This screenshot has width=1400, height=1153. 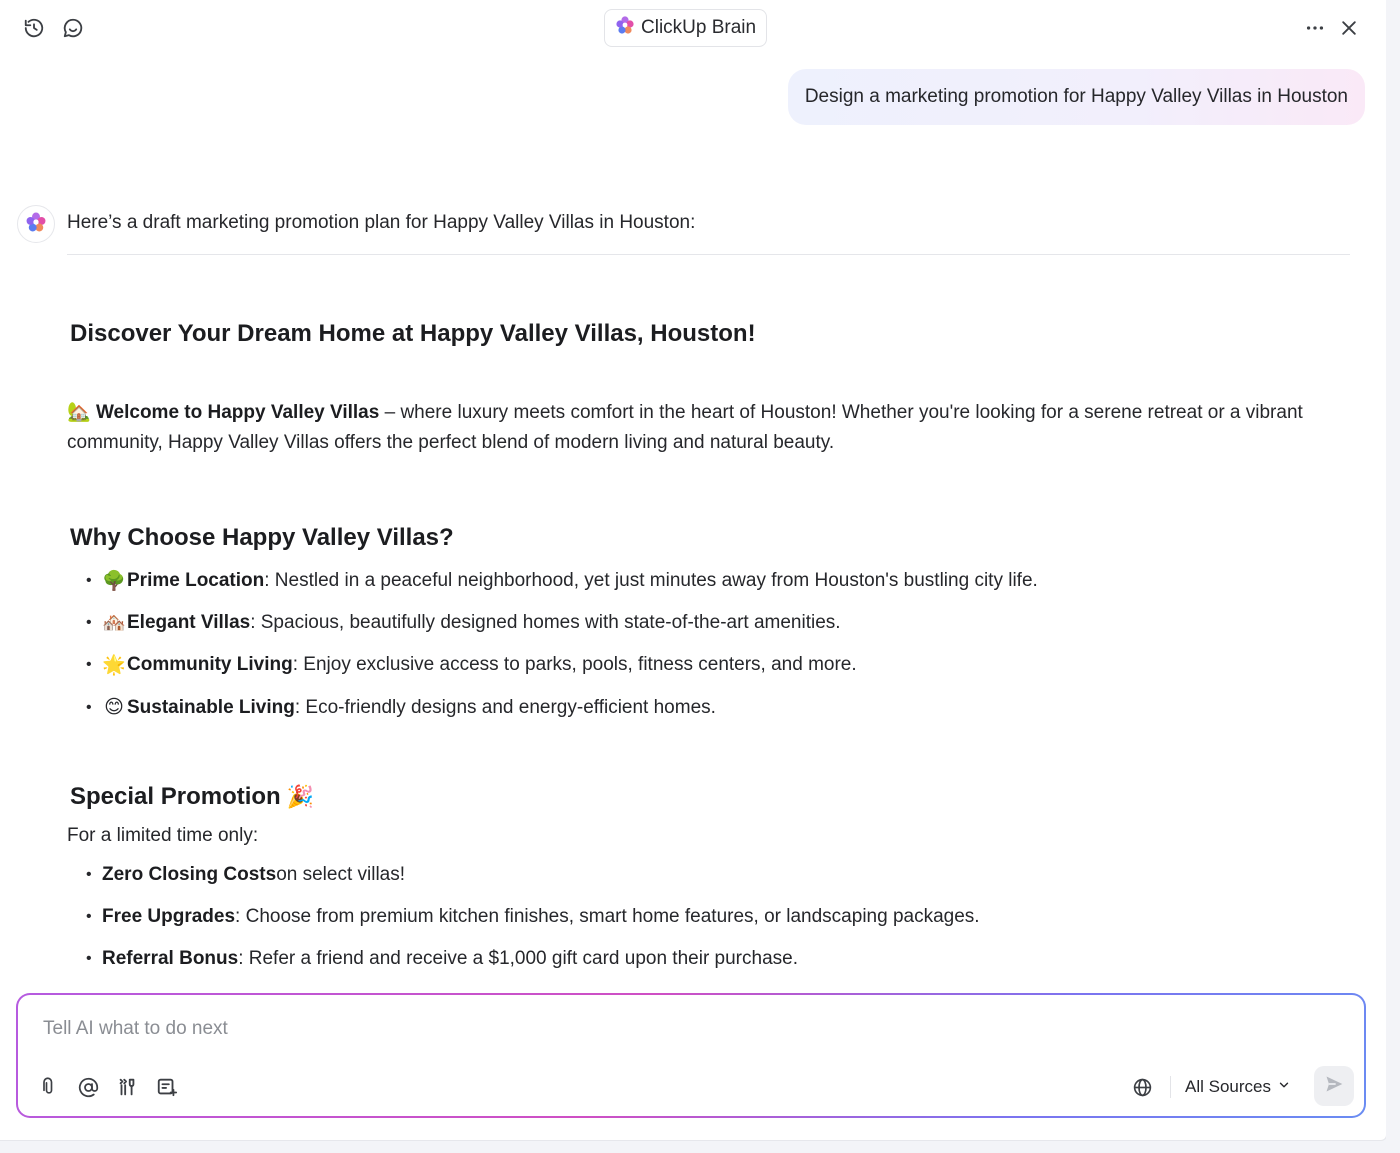 I want to click on divider, so click(x=708, y=254).